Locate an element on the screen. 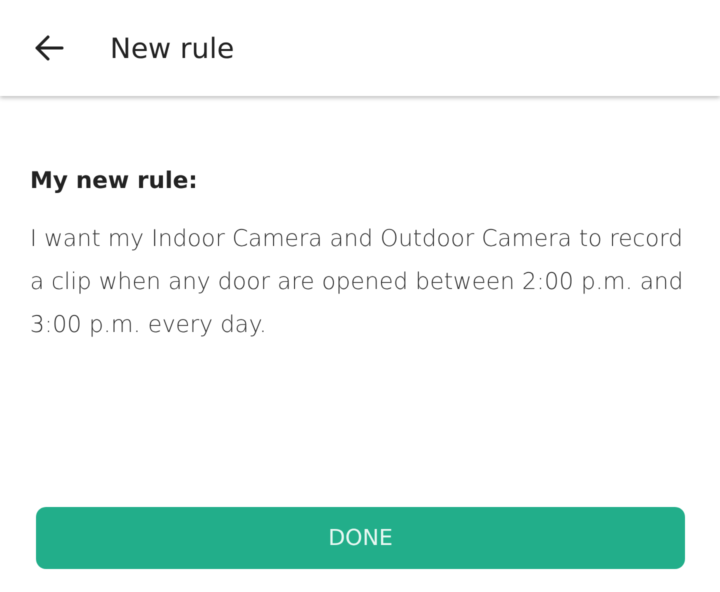 Image resolution: width=720 pixels, height=592 pixels. rule-heading: My new rule: is located at coordinates (114, 181).